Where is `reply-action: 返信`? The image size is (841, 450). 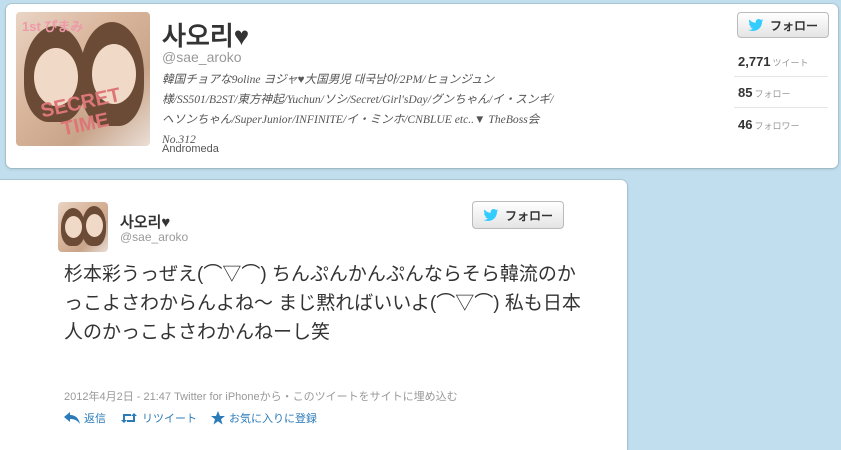 reply-action: 返信 is located at coordinates (85, 418).